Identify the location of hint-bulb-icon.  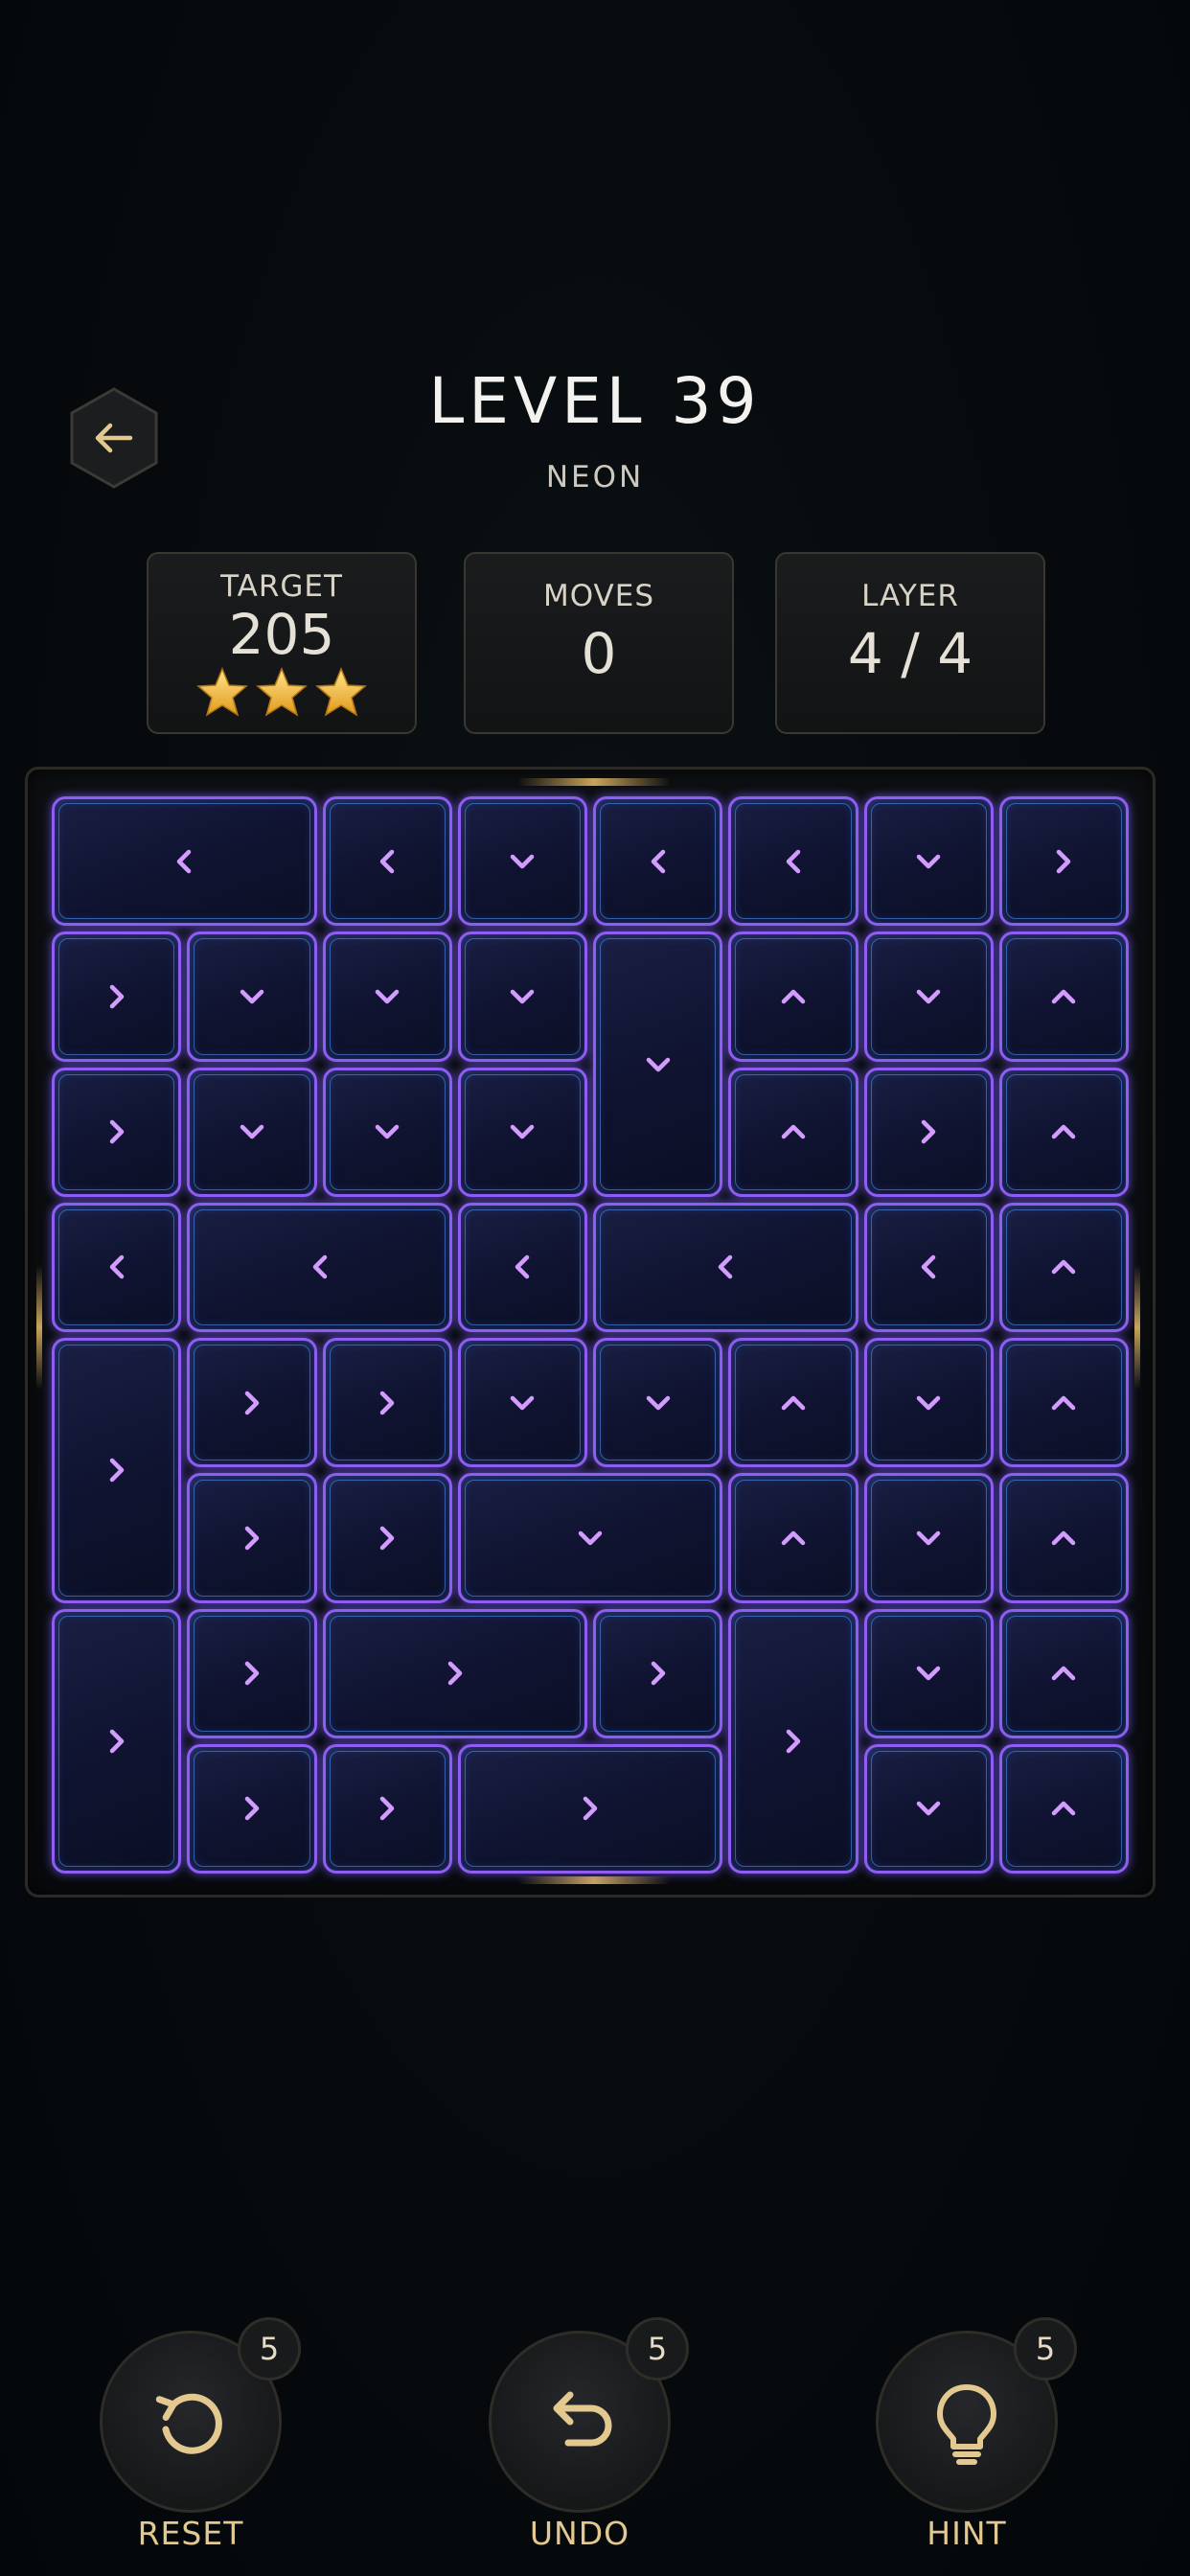
(967, 2424).